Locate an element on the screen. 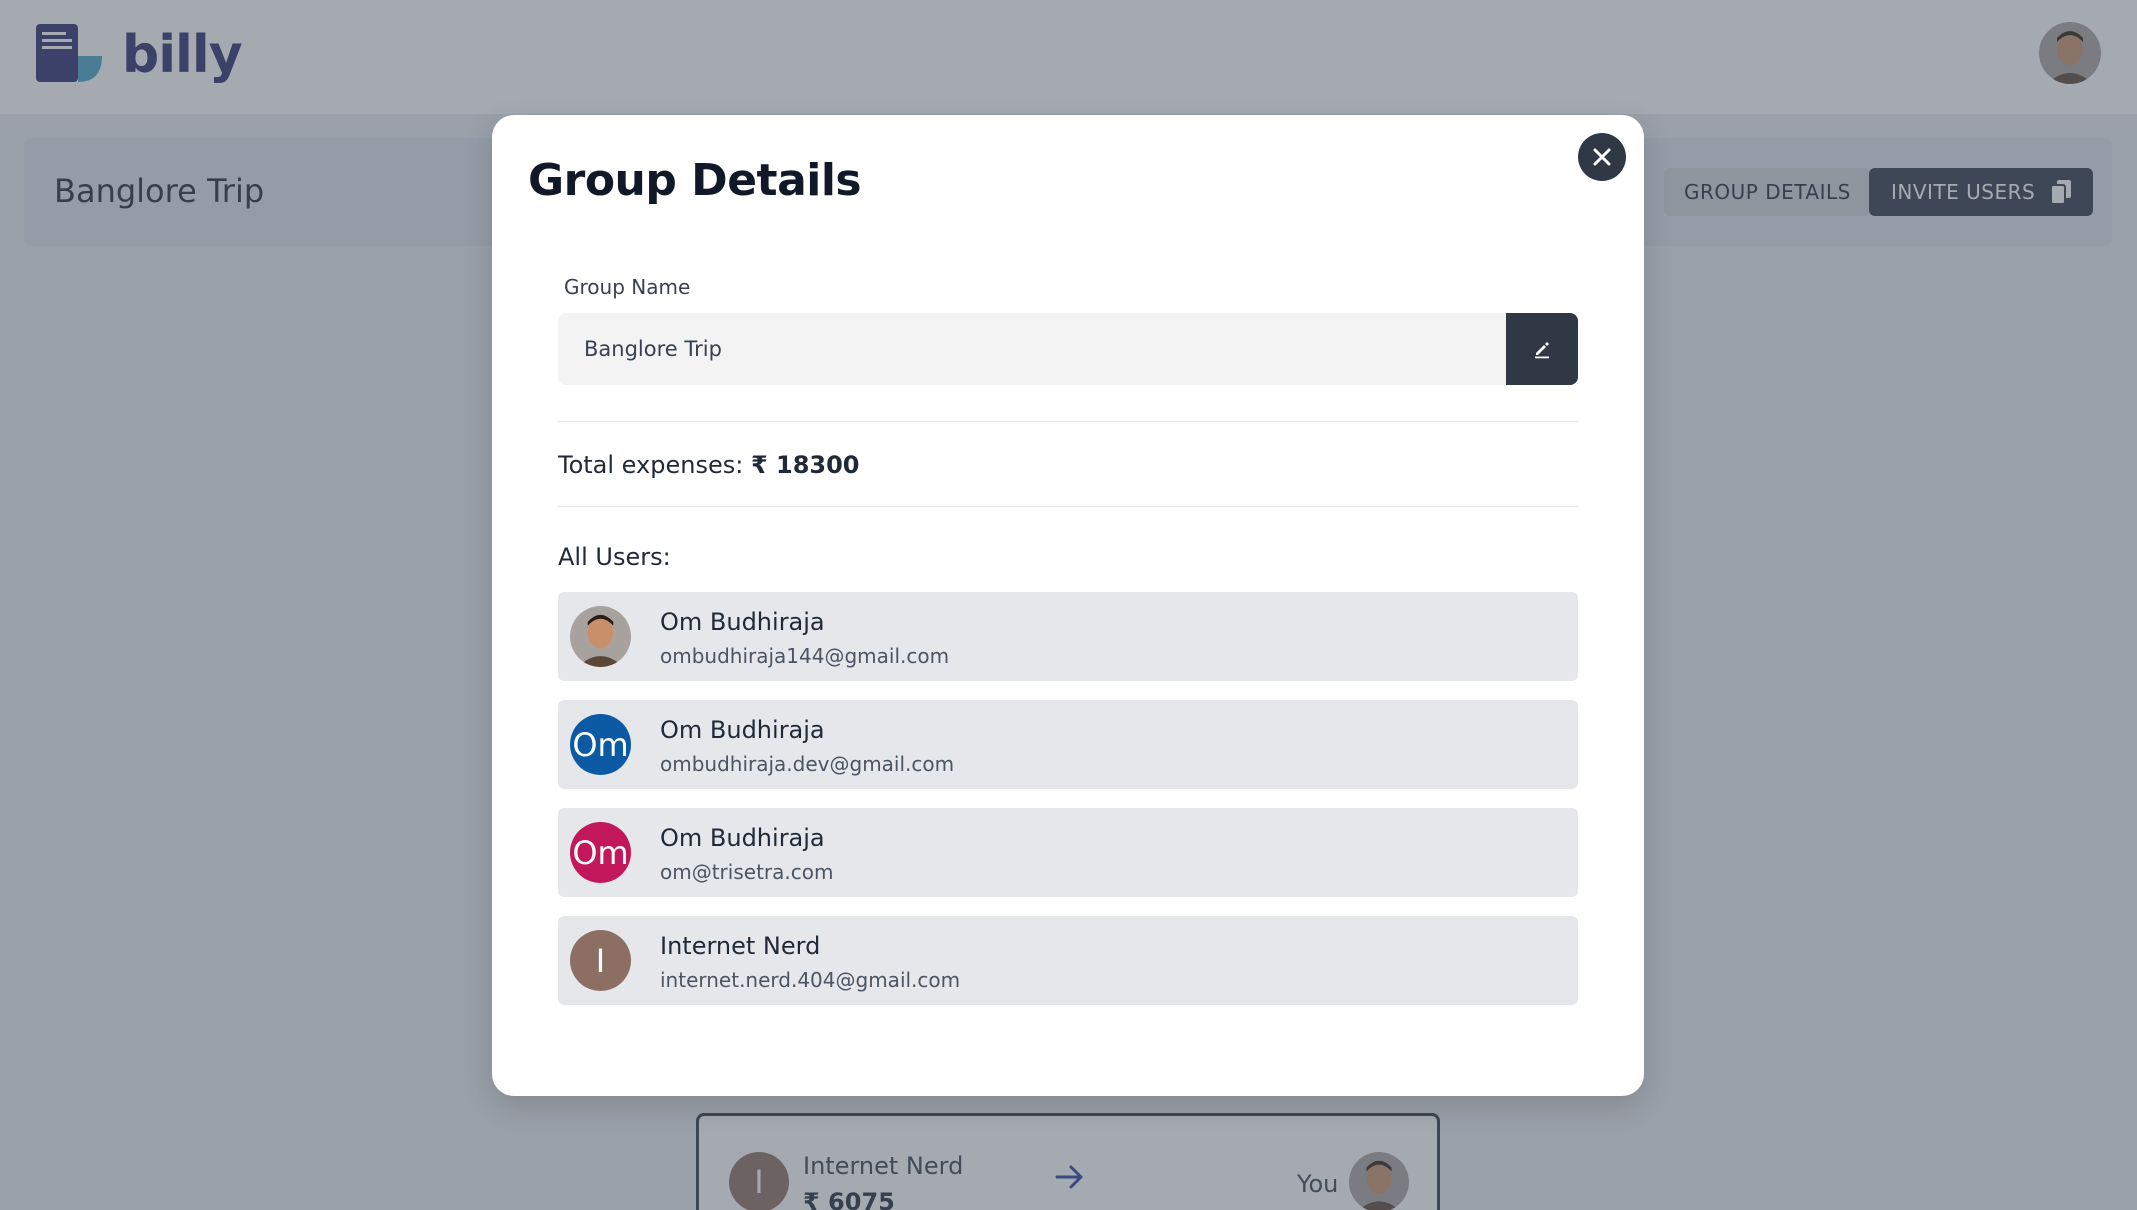 This screenshot has width=2137, height=1210. user-email: om@trisetra.com is located at coordinates (747, 872).